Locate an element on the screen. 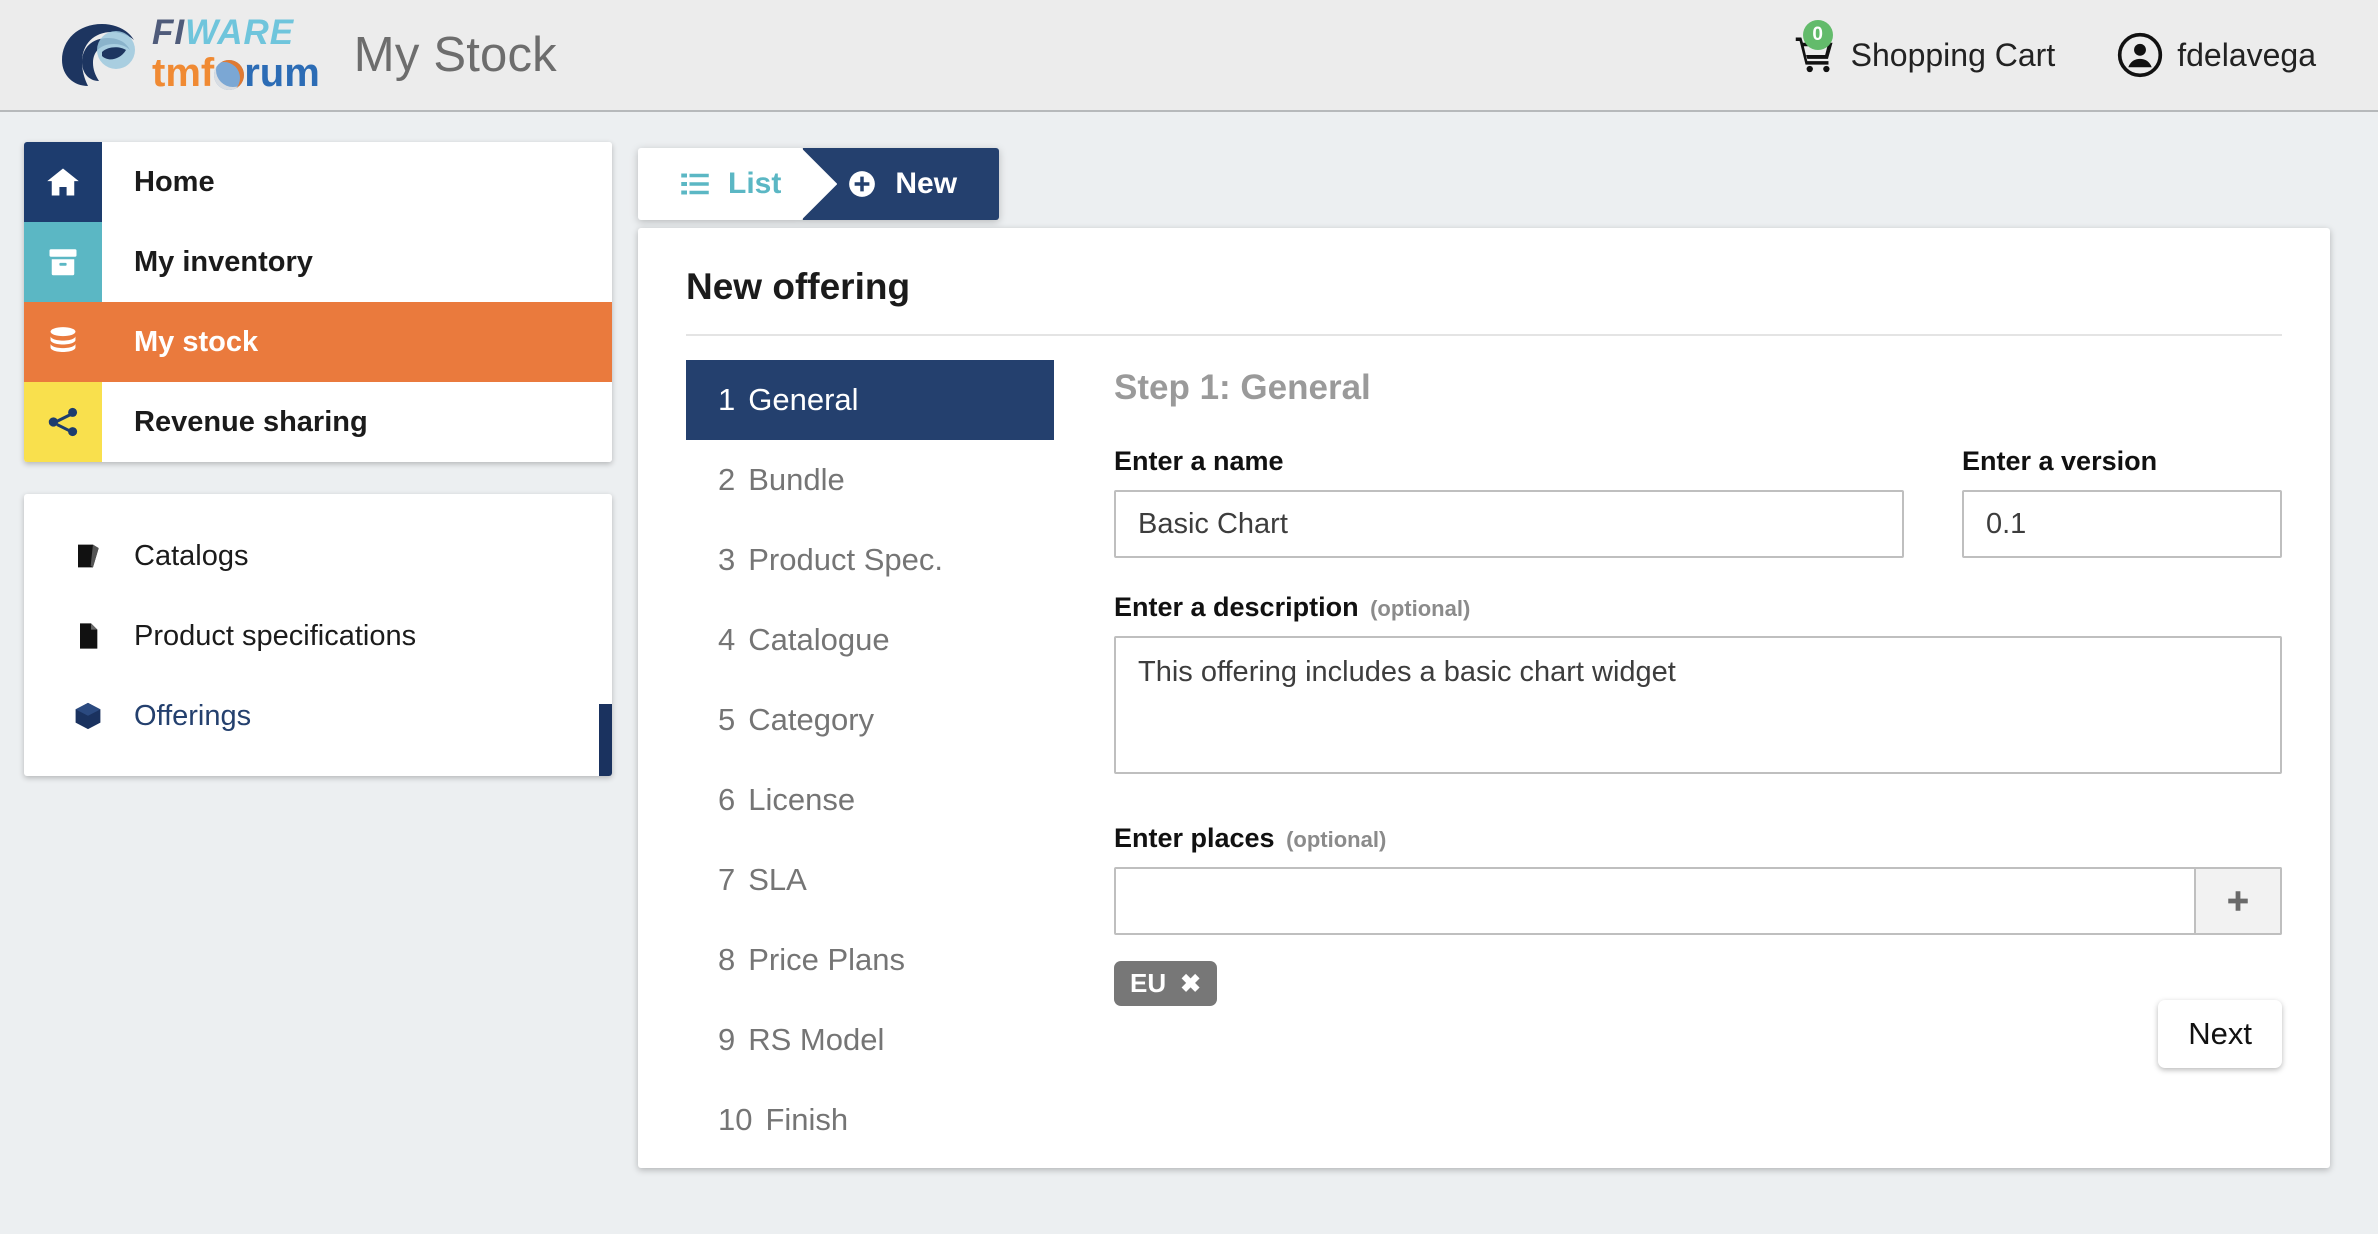  user-menu-button: fdelavega is located at coordinates (2216, 55).